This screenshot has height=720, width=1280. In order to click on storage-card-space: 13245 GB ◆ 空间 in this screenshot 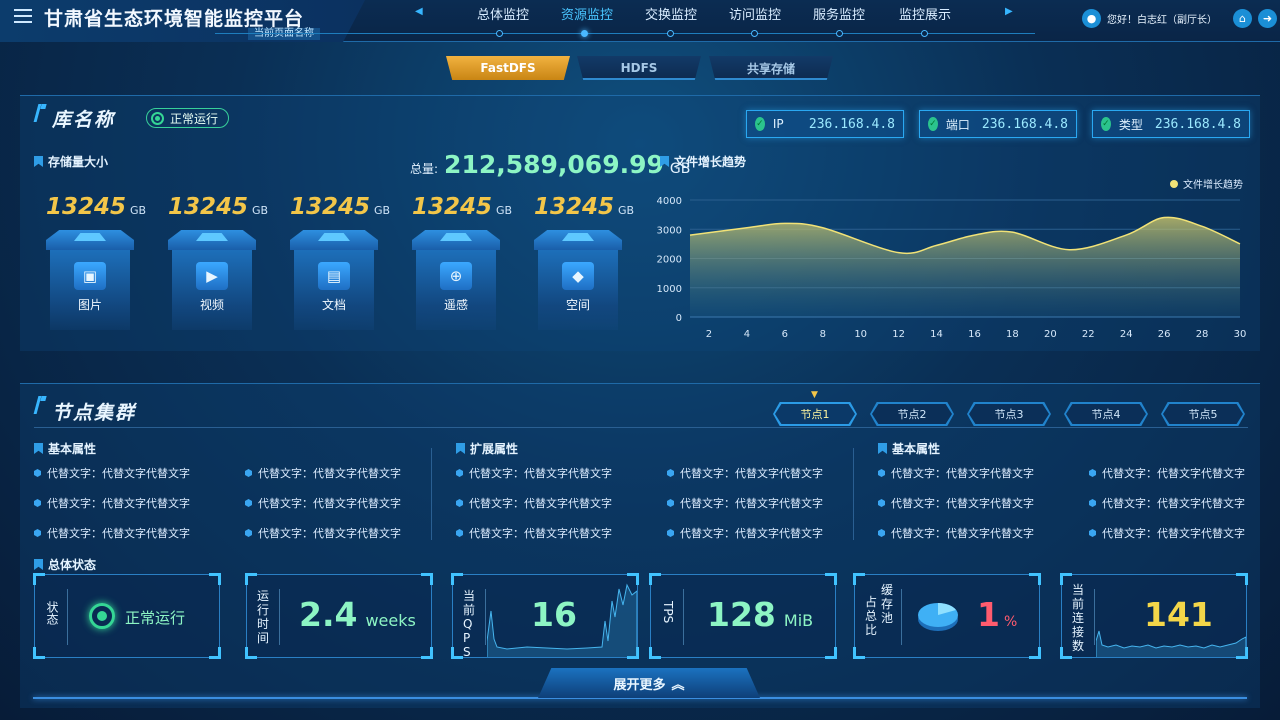, I will do `click(584, 262)`.